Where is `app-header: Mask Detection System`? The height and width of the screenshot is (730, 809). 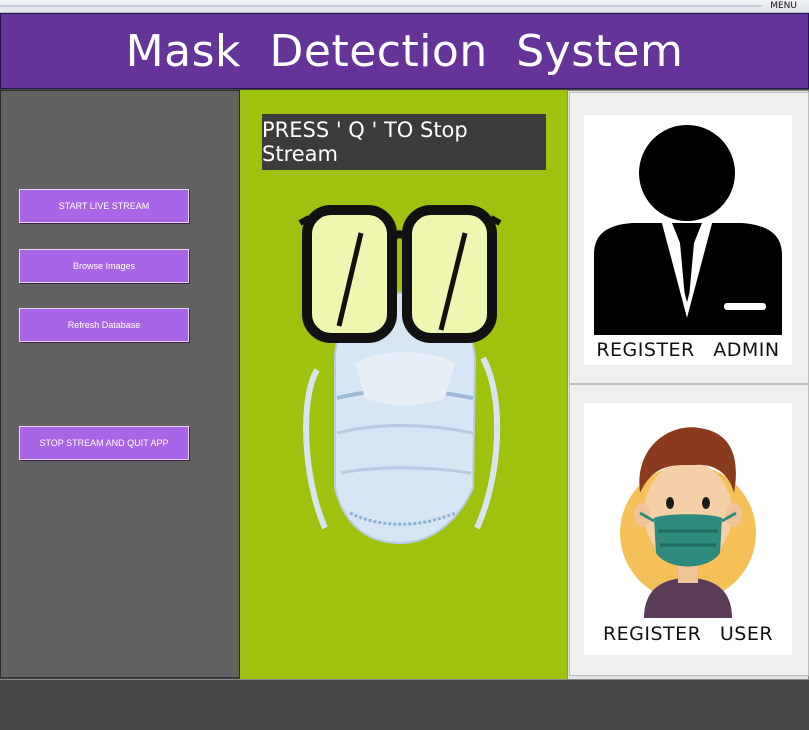 app-header: Mask Detection System is located at coordinates (404, 51).